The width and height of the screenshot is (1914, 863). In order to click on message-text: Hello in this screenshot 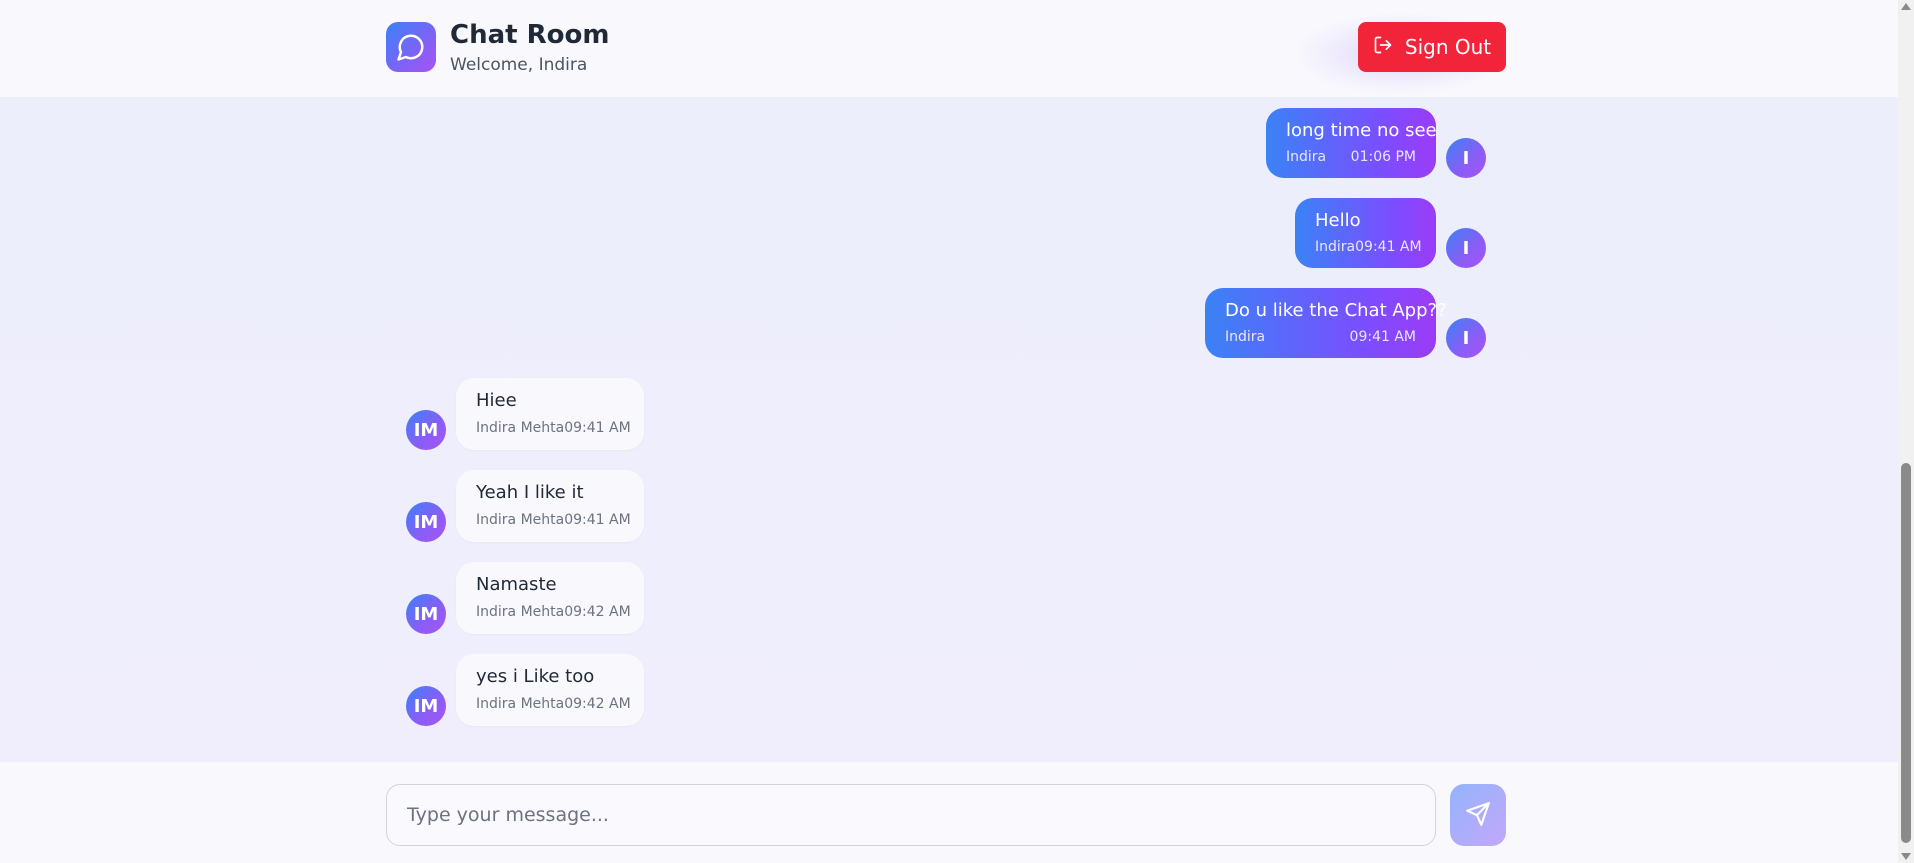, I will do `click(1338, 220)`.